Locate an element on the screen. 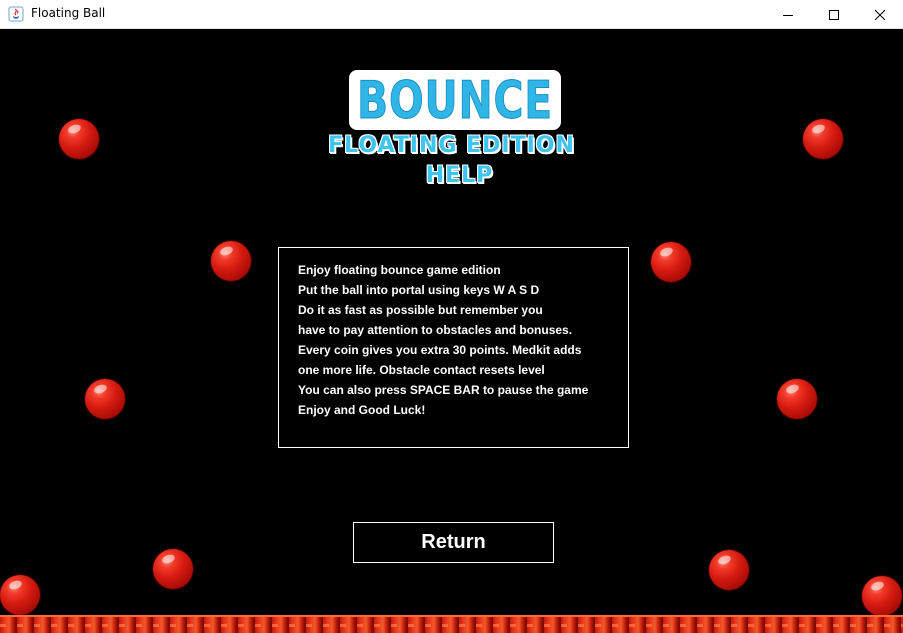  window-titlebar: Floating Ball is located at coordinates (451, 14).